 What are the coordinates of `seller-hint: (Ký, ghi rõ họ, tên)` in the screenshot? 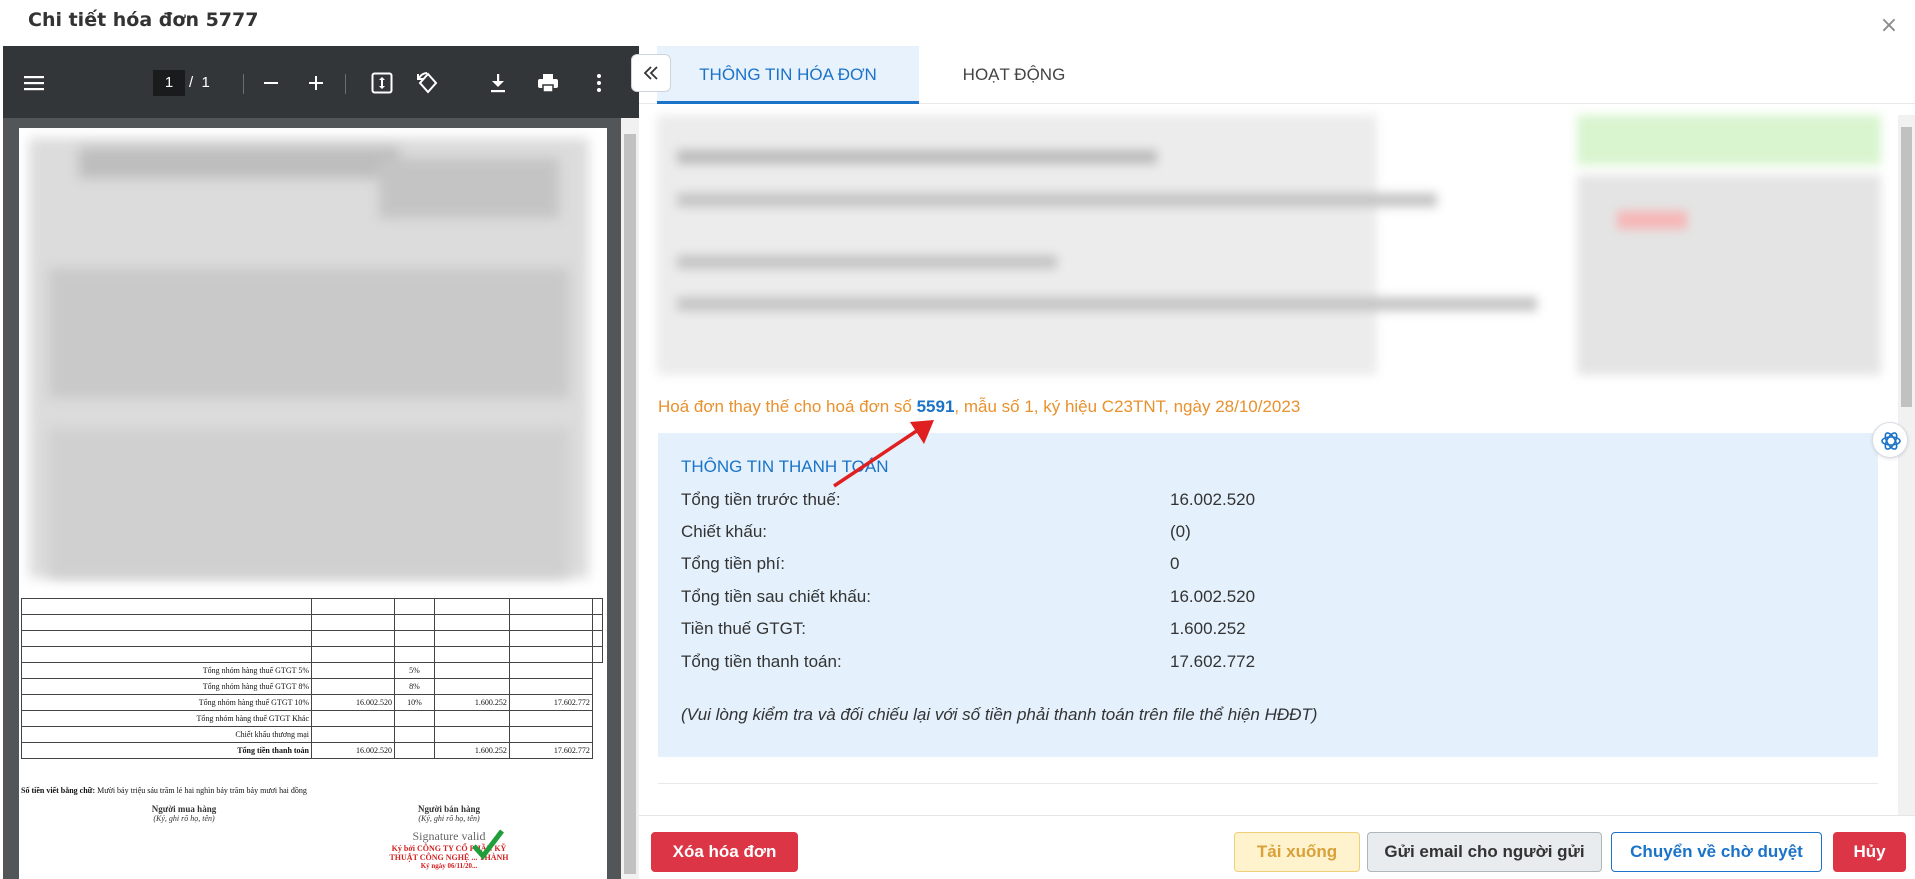 It's located at (449, 818).